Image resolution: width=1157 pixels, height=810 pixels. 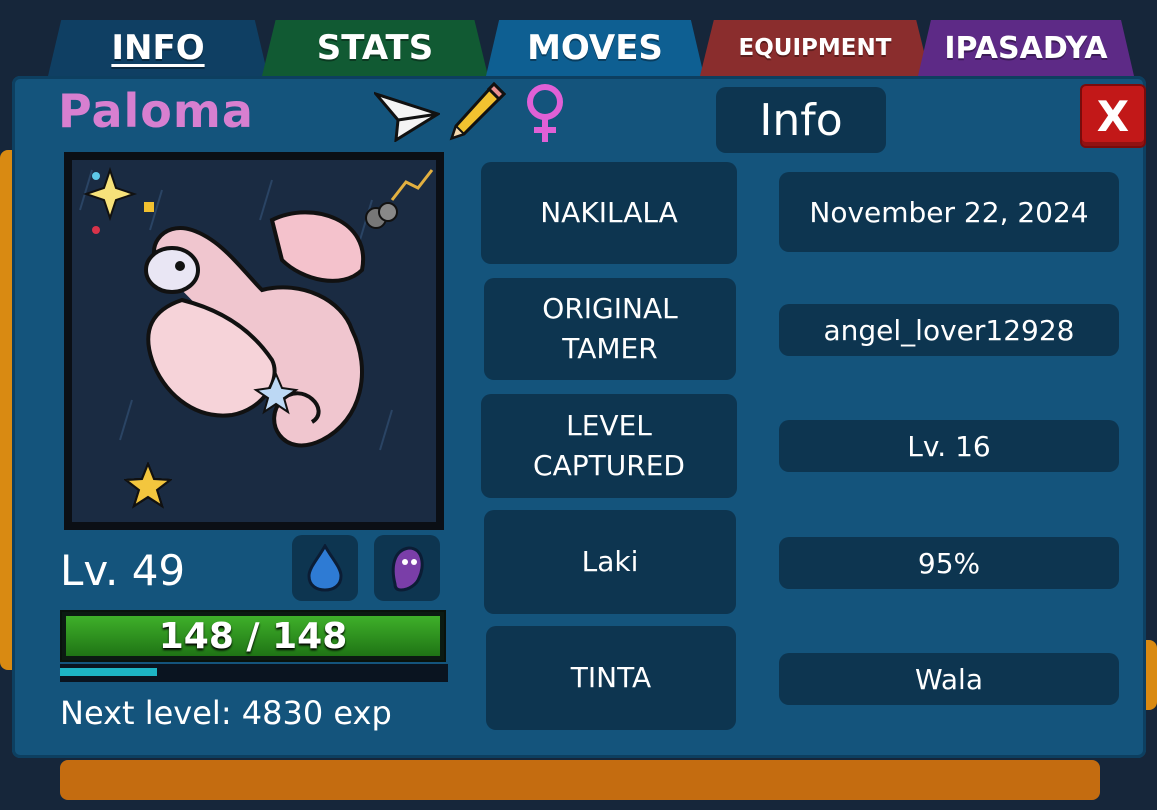 What do you see at coordinates (148, 485) in the screenshot?
I see `star-icon` at bounding box center [148, 485].